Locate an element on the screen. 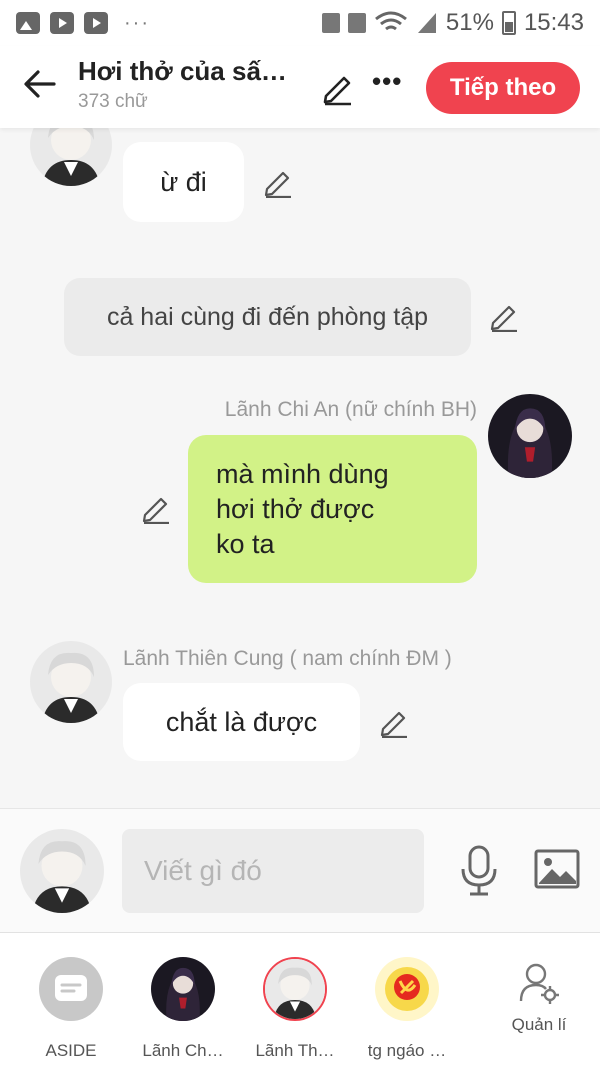 This screenshot has width=600, height=1067. microphone-icon is located at coordinates (479, 870).